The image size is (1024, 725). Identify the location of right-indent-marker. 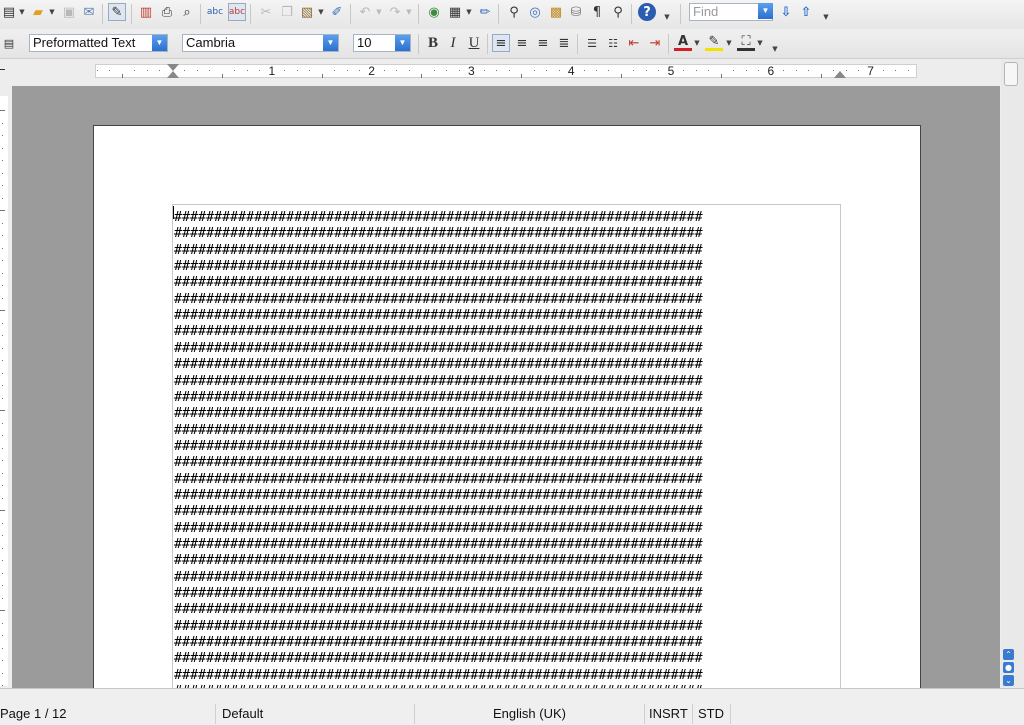
(840, 74).